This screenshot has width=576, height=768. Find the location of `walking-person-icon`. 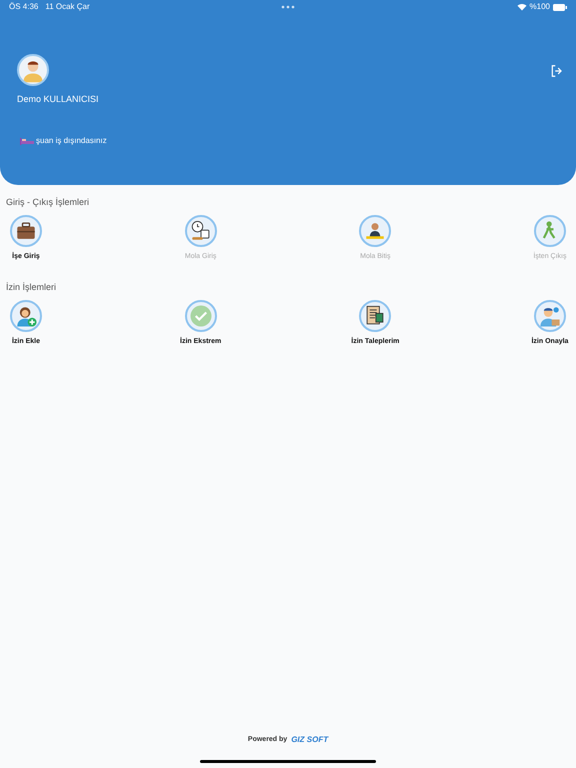

walking-person-icon is located at coordinates (550, 230).